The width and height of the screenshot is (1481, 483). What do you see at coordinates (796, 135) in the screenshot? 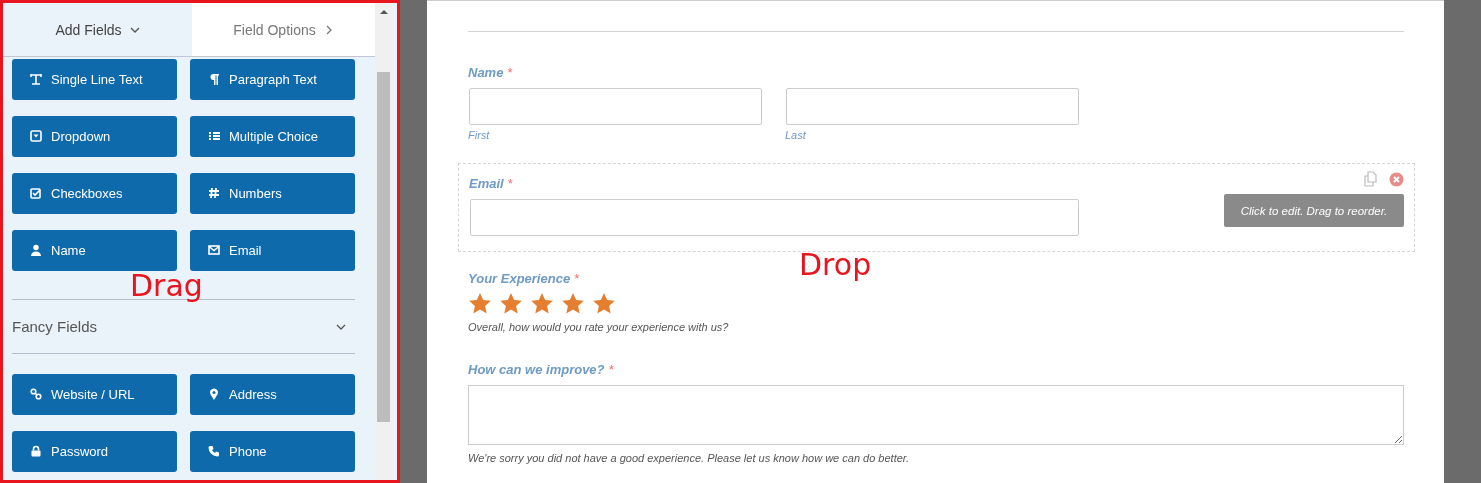
I see `sublabel: Last` at bounding box center [796, 135].